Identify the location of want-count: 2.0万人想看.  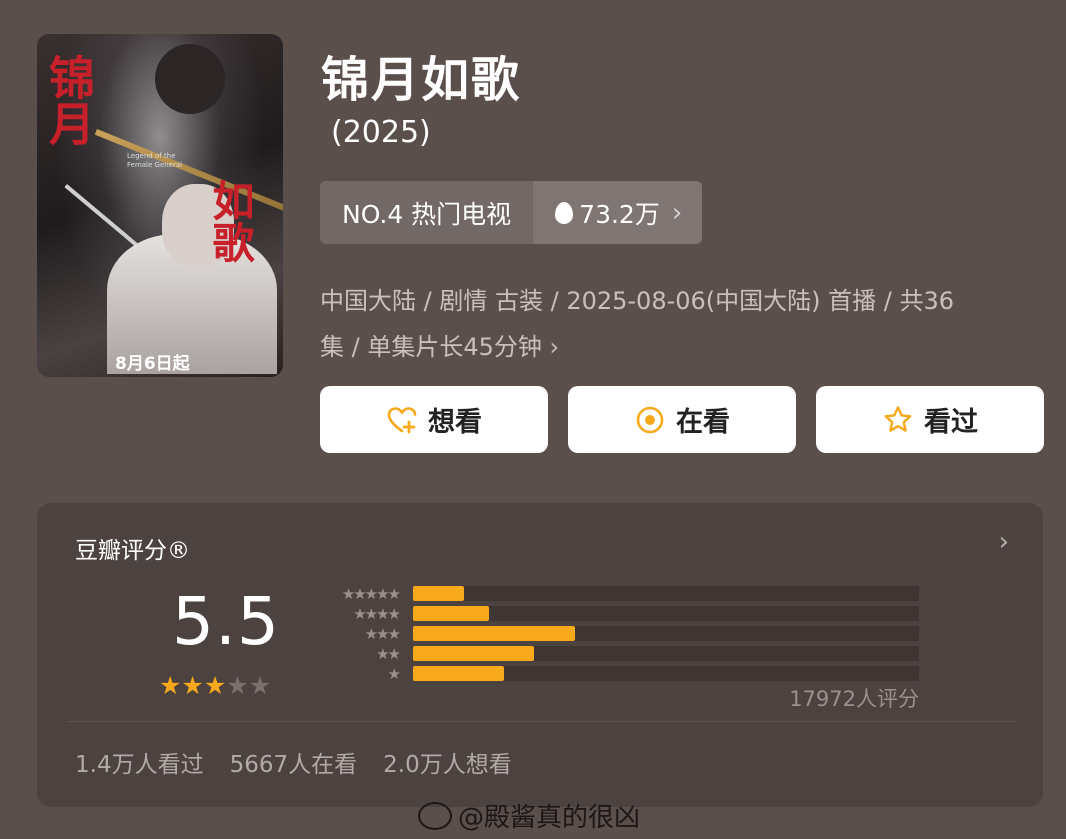
(447, 762).